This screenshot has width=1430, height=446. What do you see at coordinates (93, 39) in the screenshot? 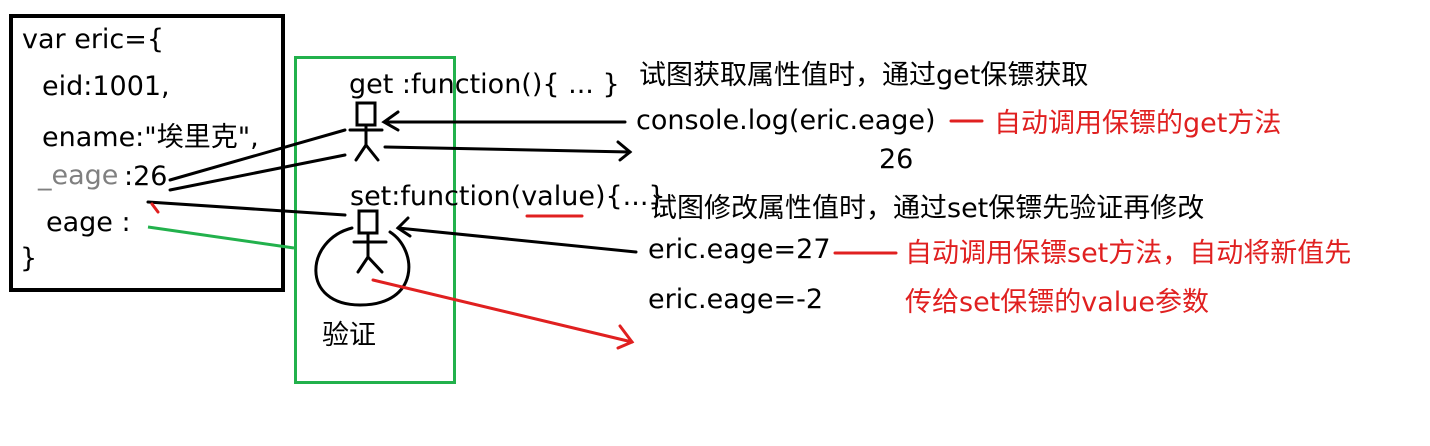
I see `code-var-line: var eric={` at bounding box center [93, 39].